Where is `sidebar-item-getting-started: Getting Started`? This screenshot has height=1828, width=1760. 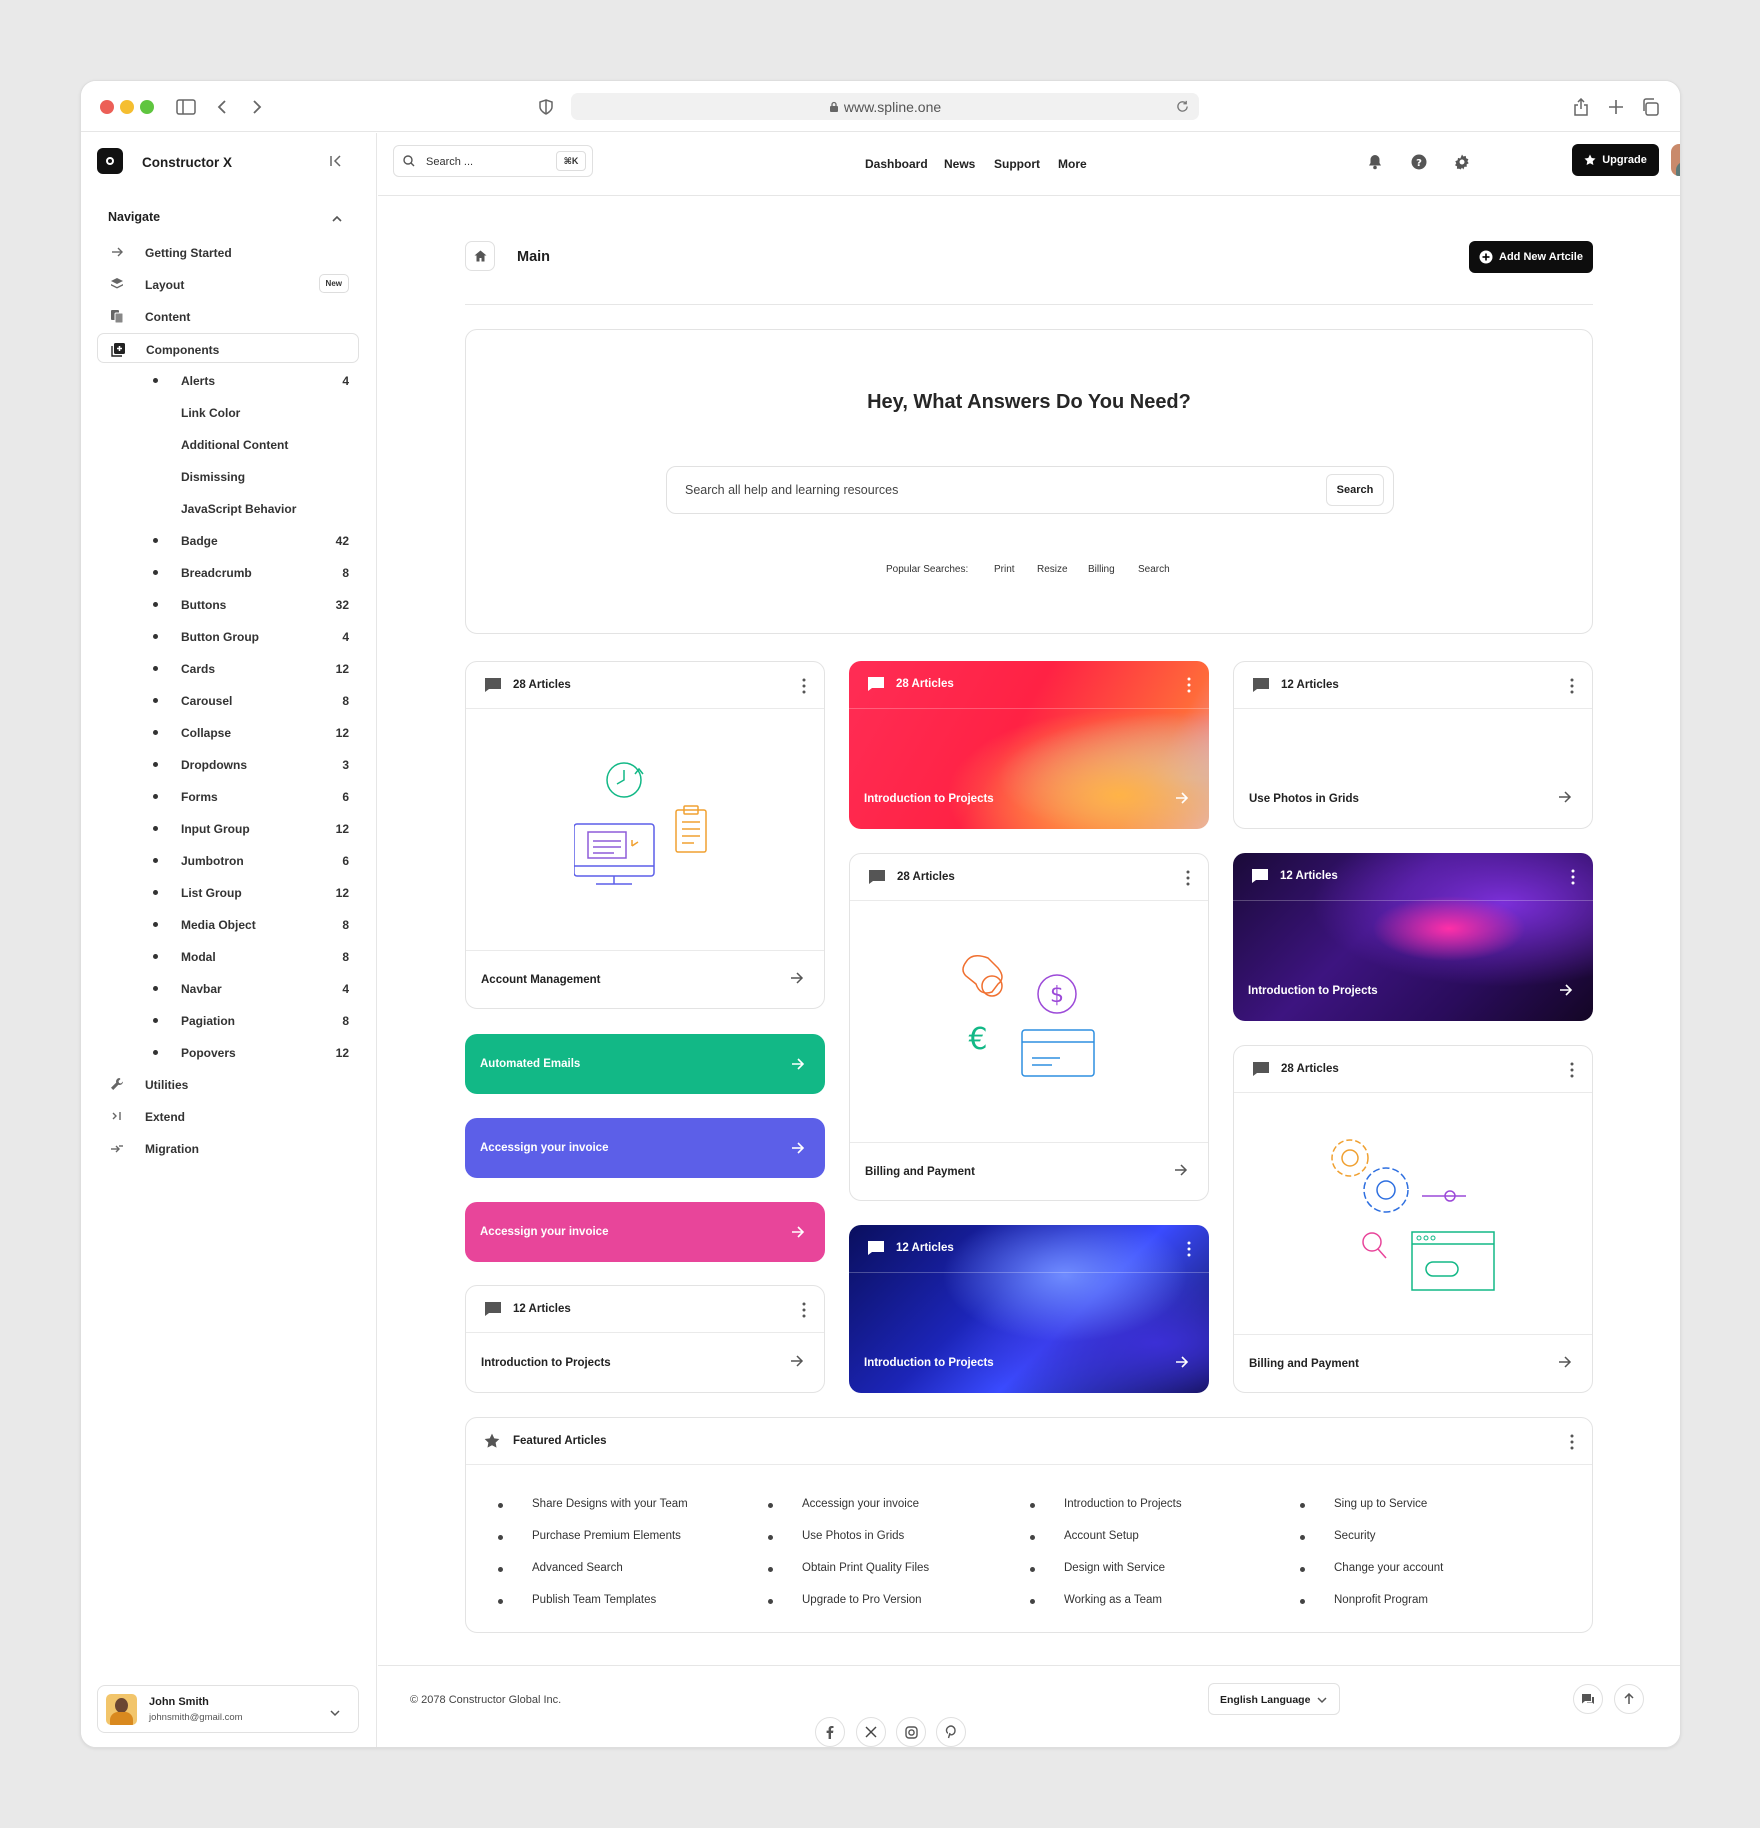
sidebar-item-getting-started: Getting Started is located at coordinates (228, 252).